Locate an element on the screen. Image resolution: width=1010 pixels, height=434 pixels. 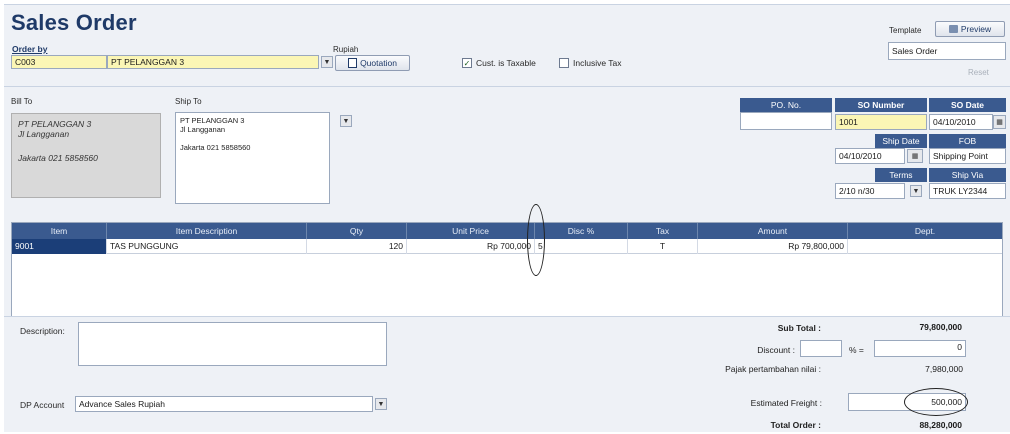
customer-code-field: C003 is located at coordinates (59, 62).